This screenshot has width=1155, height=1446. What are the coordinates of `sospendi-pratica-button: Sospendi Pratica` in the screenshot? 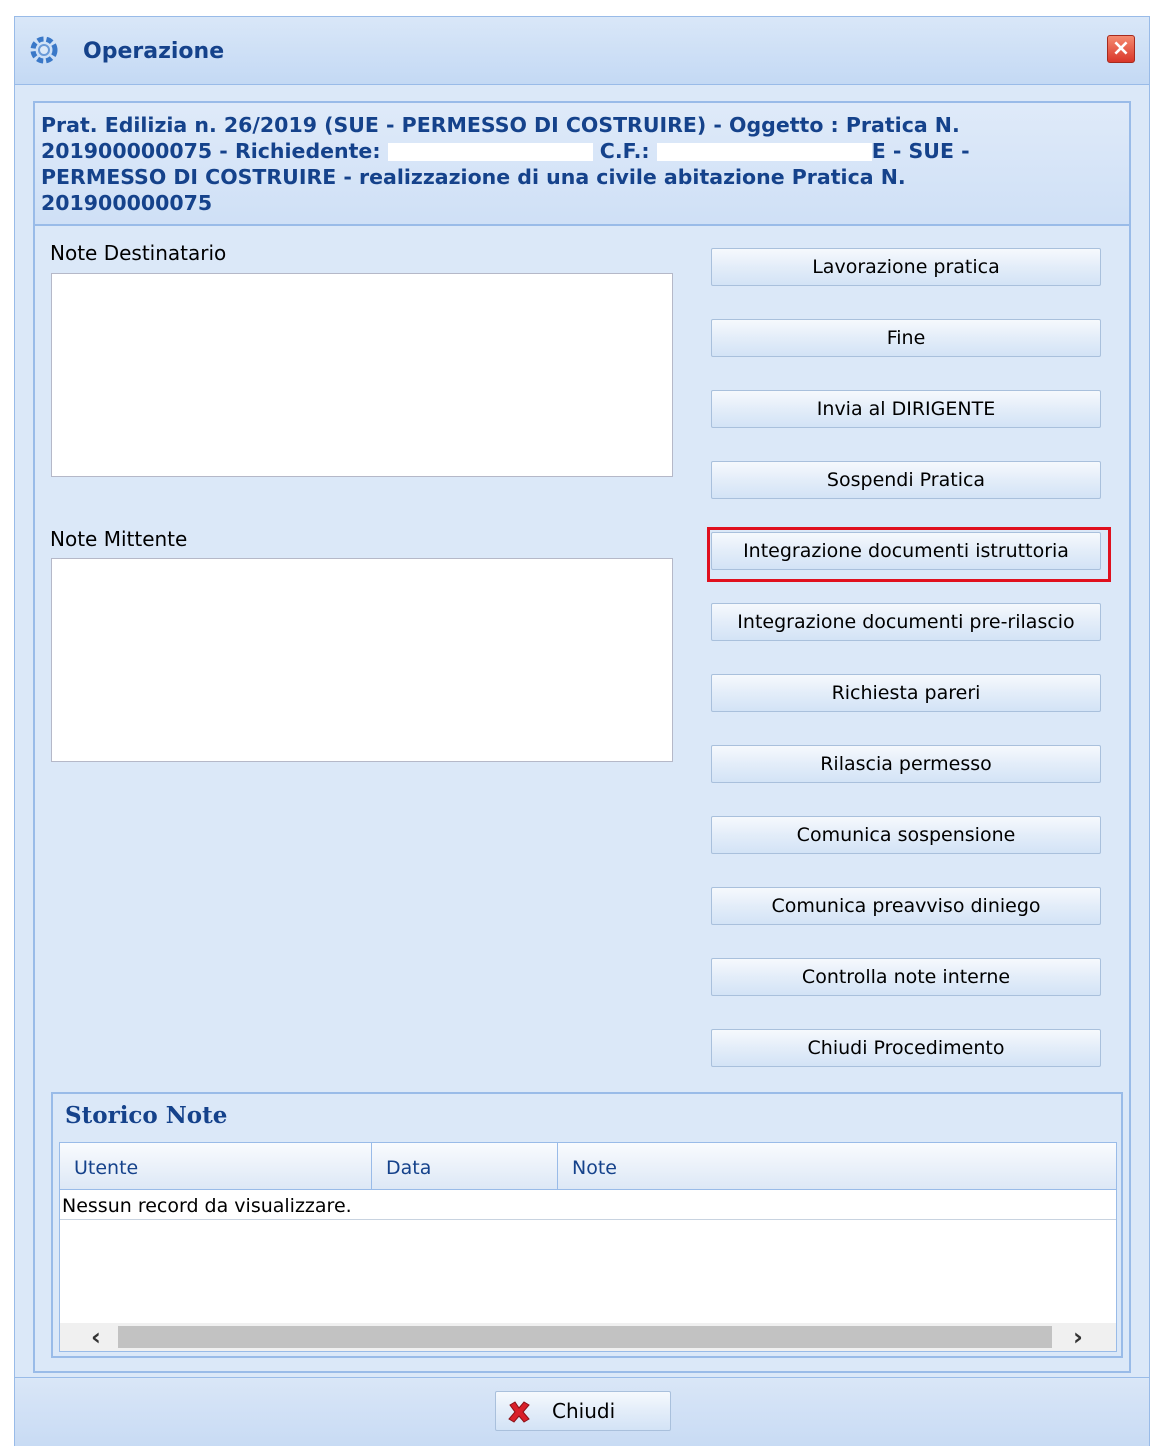 It's located at (906, 480).